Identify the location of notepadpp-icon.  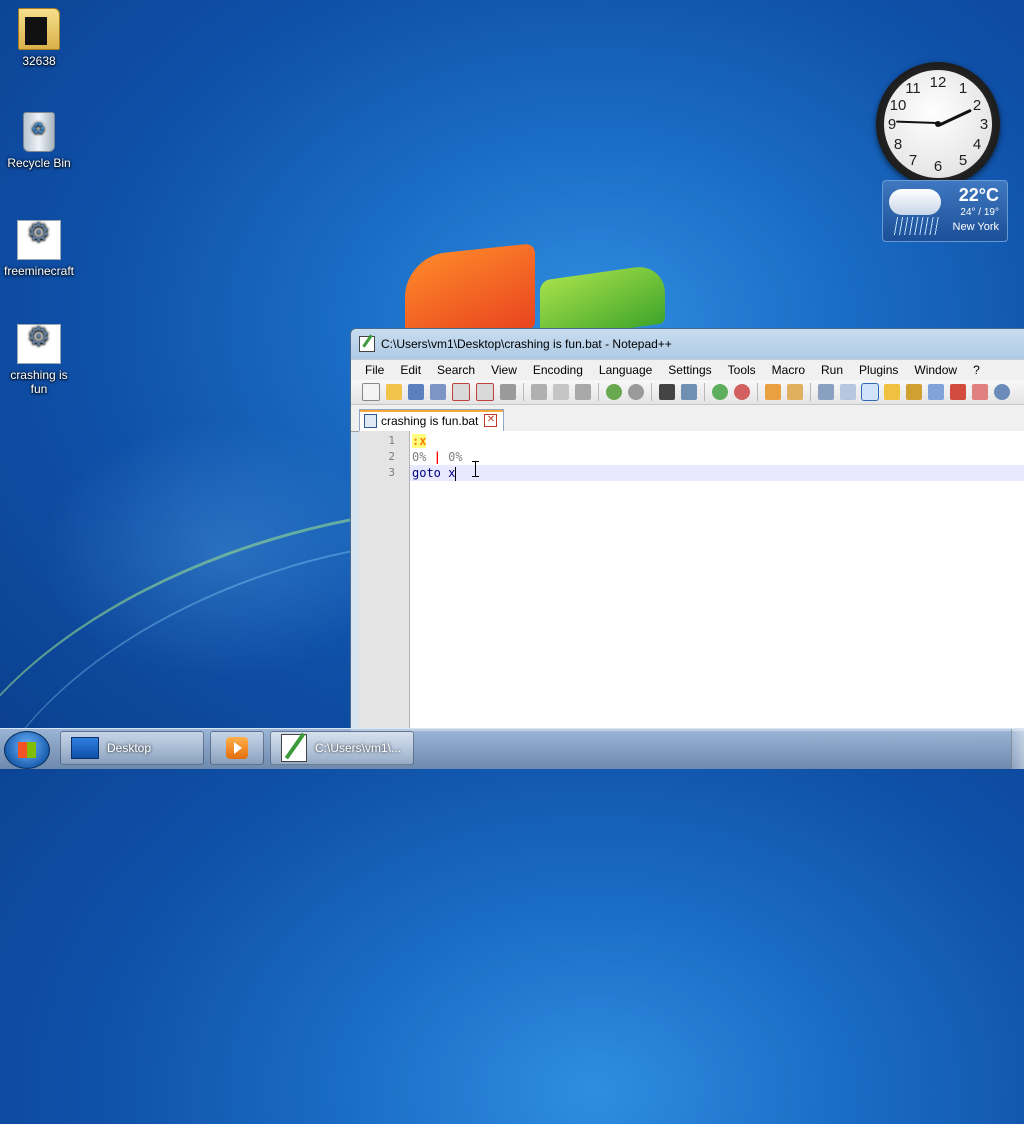
(294, 748).